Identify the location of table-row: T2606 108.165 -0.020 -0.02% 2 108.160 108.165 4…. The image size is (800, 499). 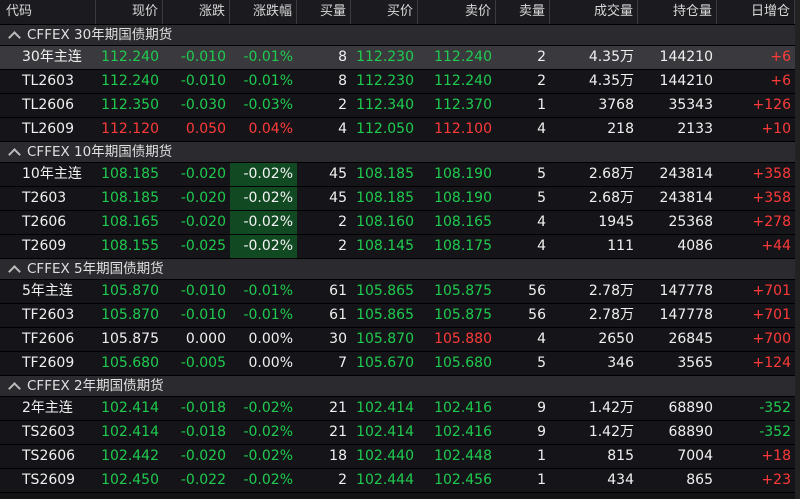
(400, 223).